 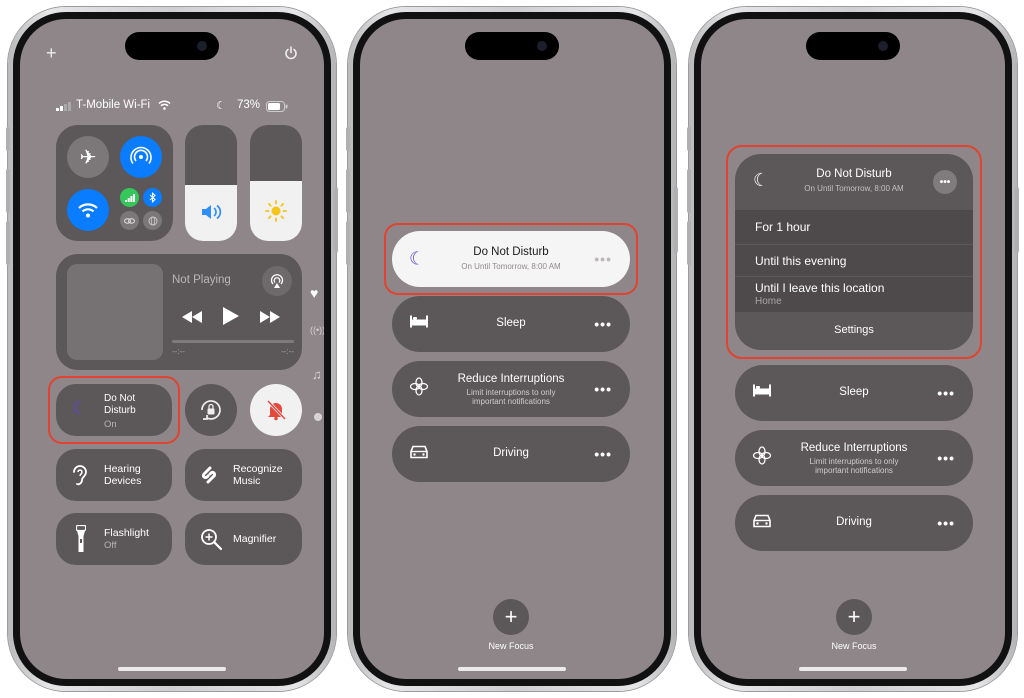 I want to click on magnifier-tile: Magnifier, so click(x=243, y=539).